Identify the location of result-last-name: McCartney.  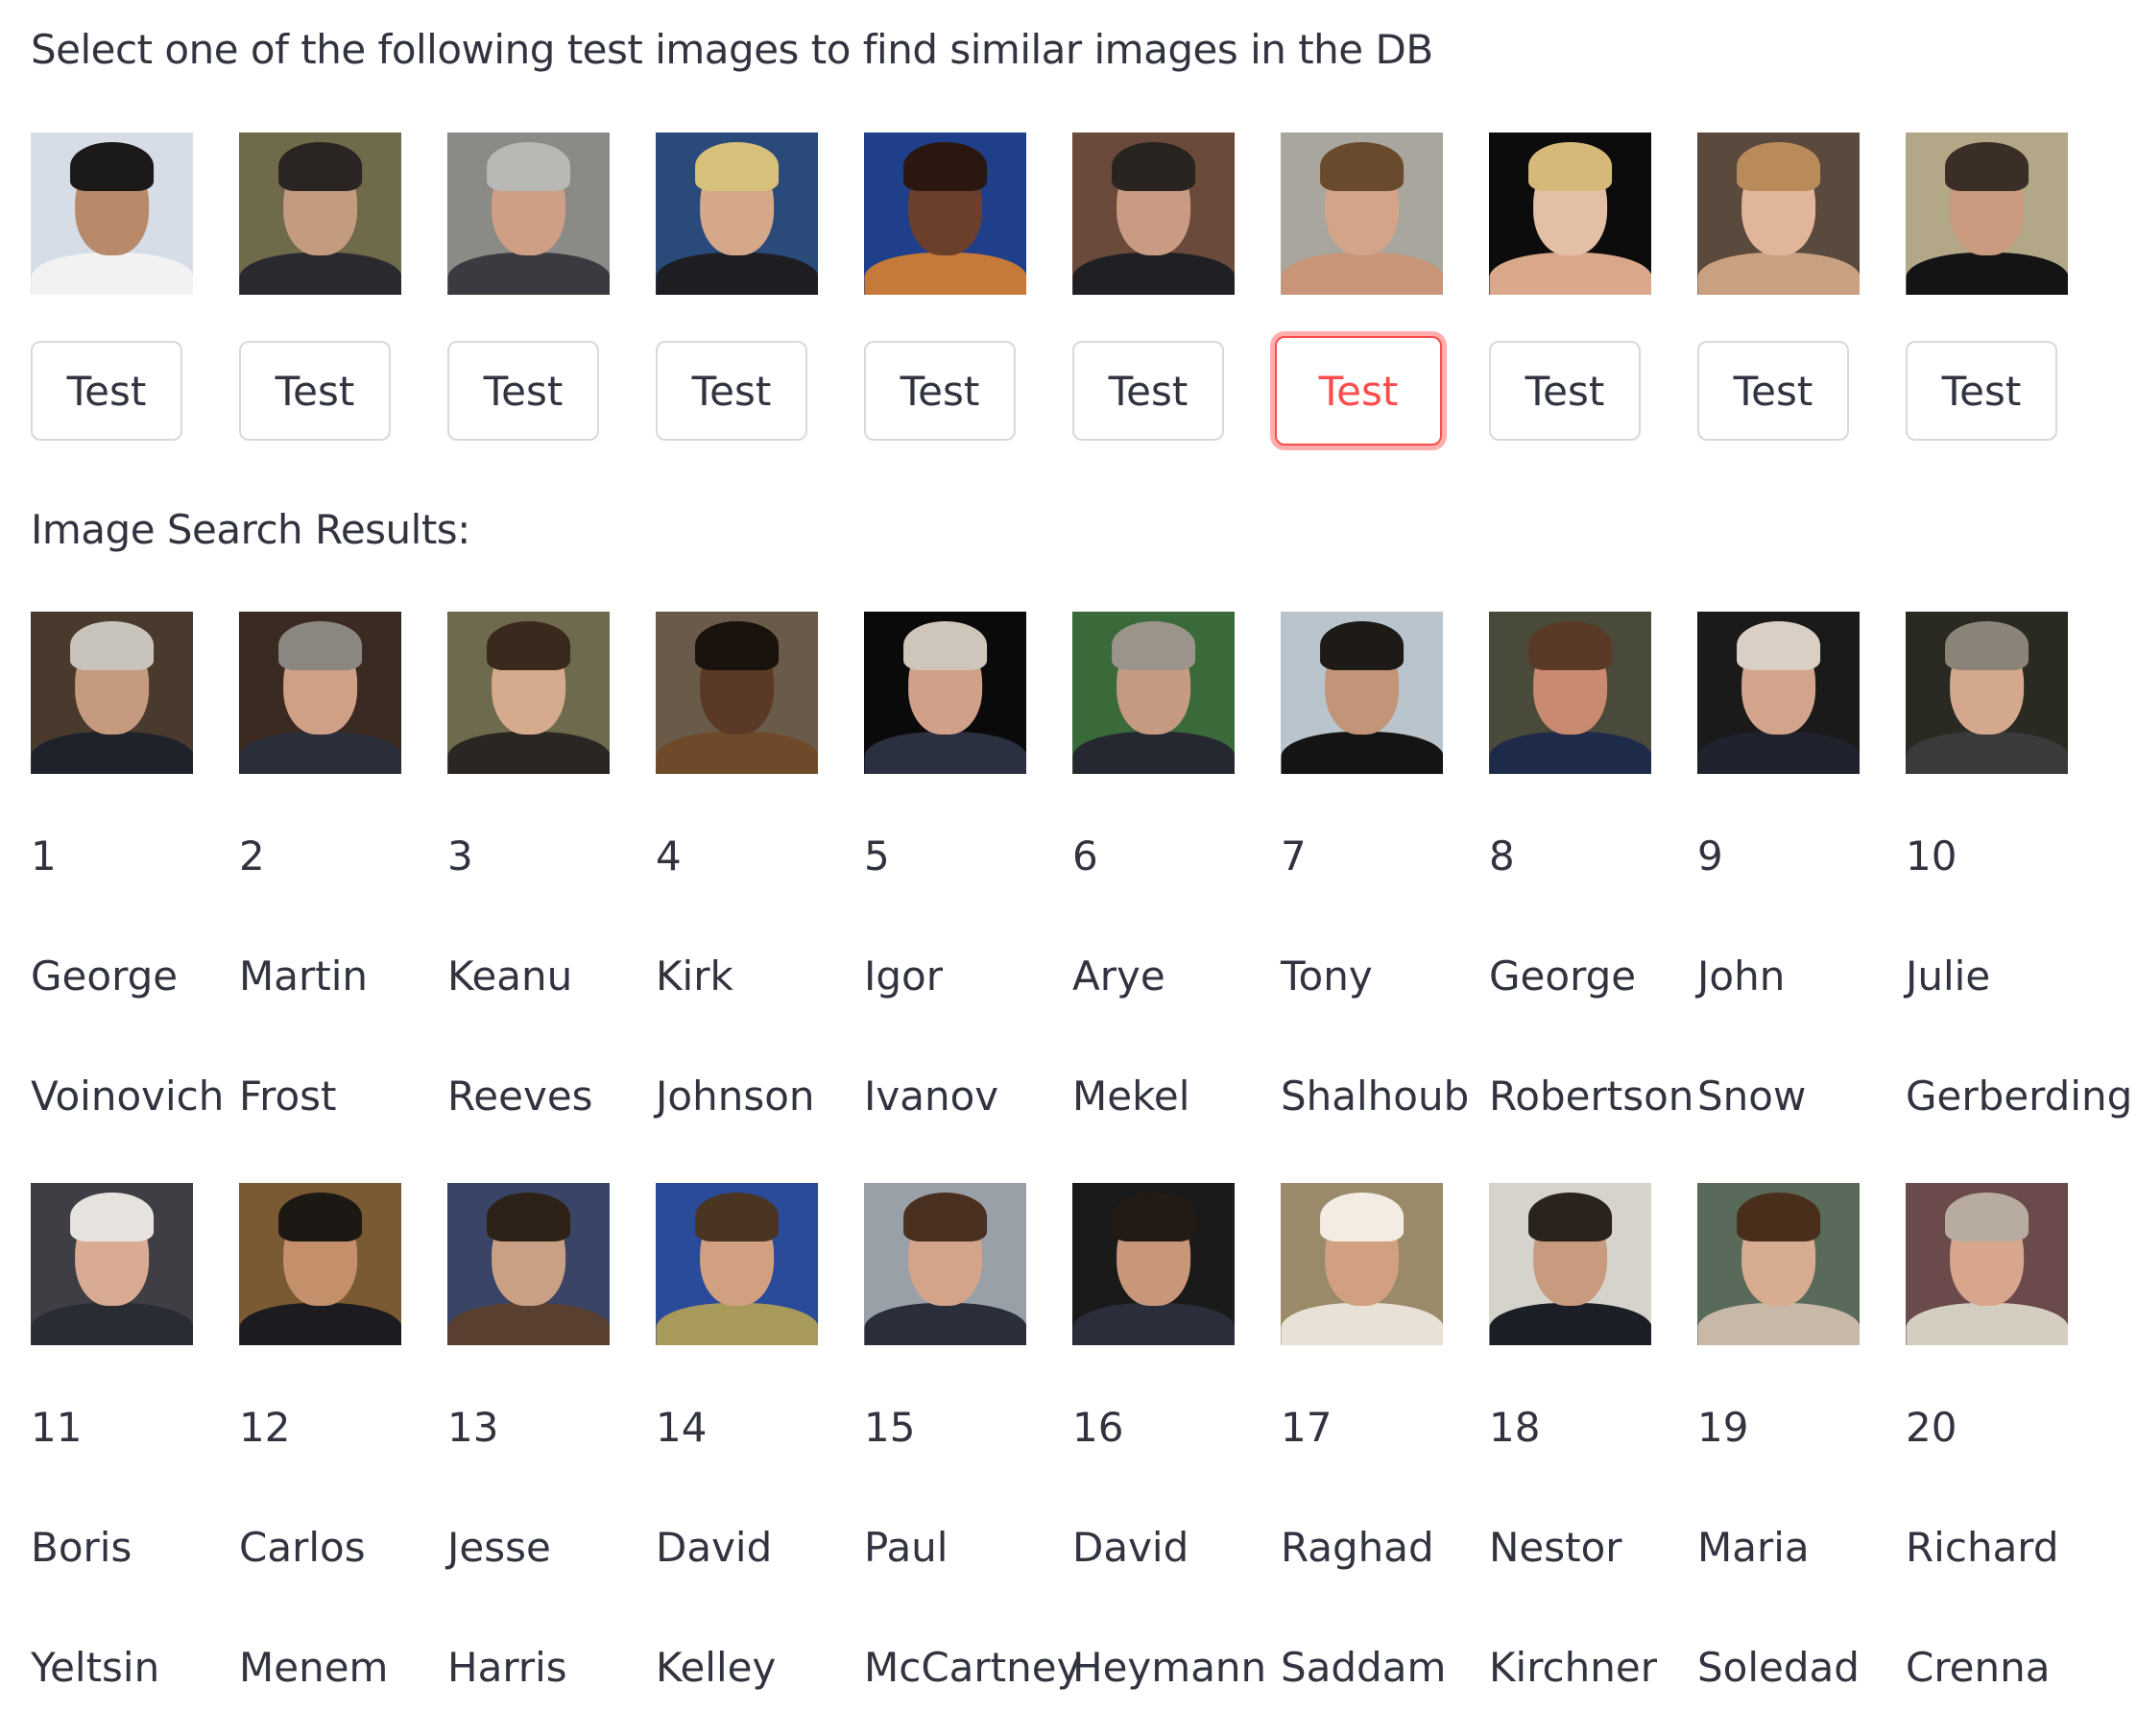
(972, 1667).